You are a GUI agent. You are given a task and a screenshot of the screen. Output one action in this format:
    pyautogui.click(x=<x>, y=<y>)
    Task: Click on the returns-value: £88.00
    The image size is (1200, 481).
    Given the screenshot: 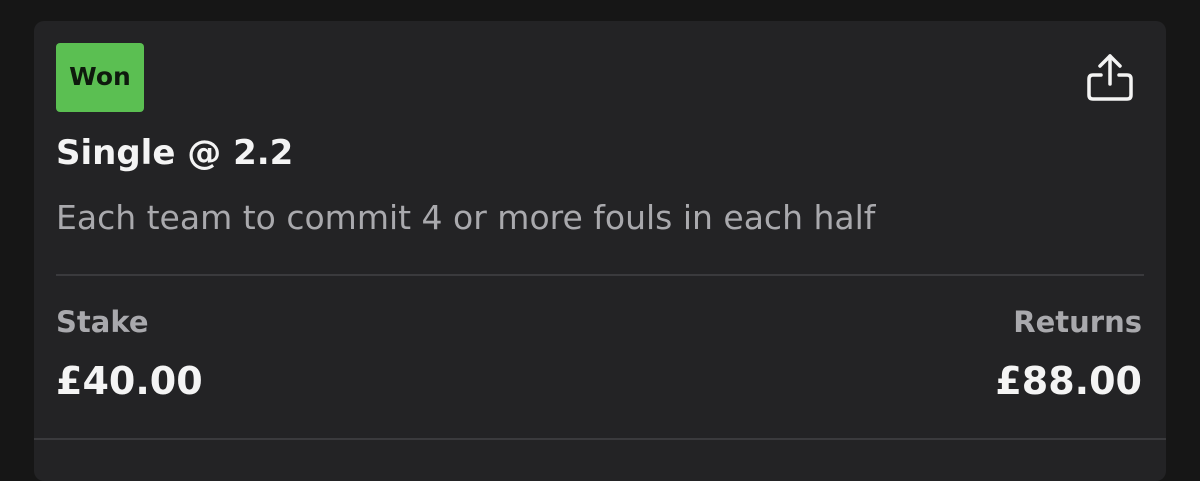 What is the action you would take?
    pyautogui.click(x=1068, y=381)
    